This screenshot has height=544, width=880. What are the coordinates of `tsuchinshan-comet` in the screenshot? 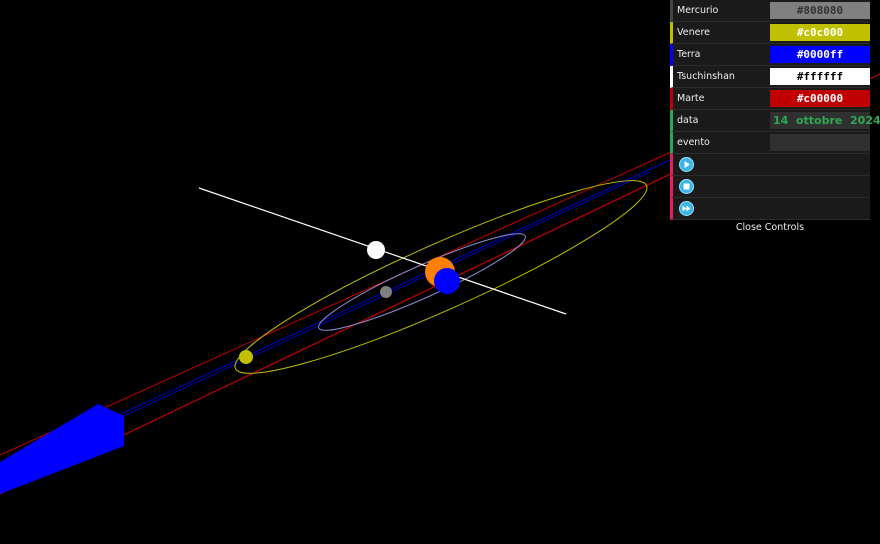 It's located at (376, 250).